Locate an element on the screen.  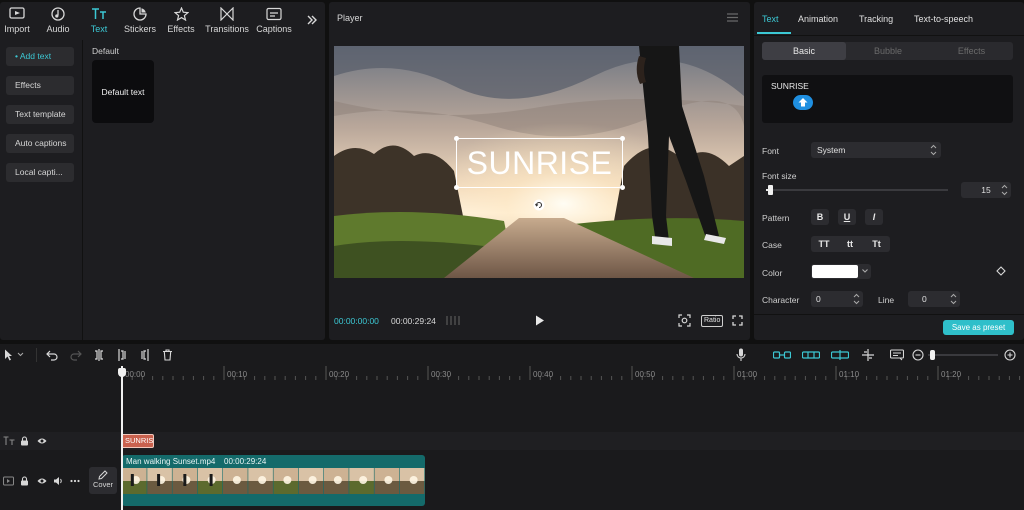
line-spacing-input: 0 is located at coordinates (934, 299).